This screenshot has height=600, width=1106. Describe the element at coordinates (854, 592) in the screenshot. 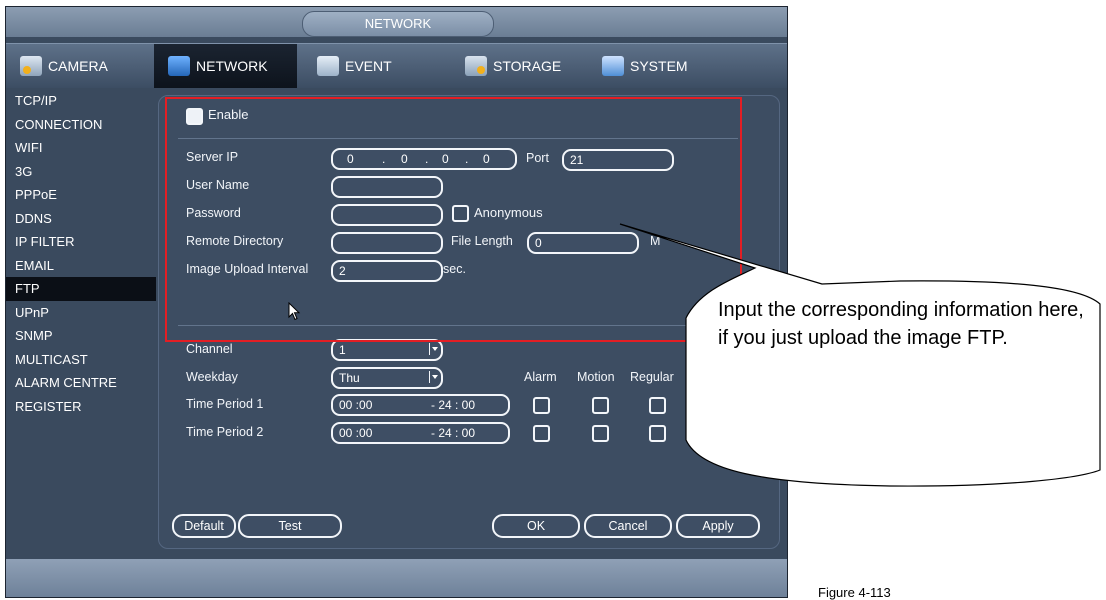

I see `figure-caption: Figure 4-113` at that location.